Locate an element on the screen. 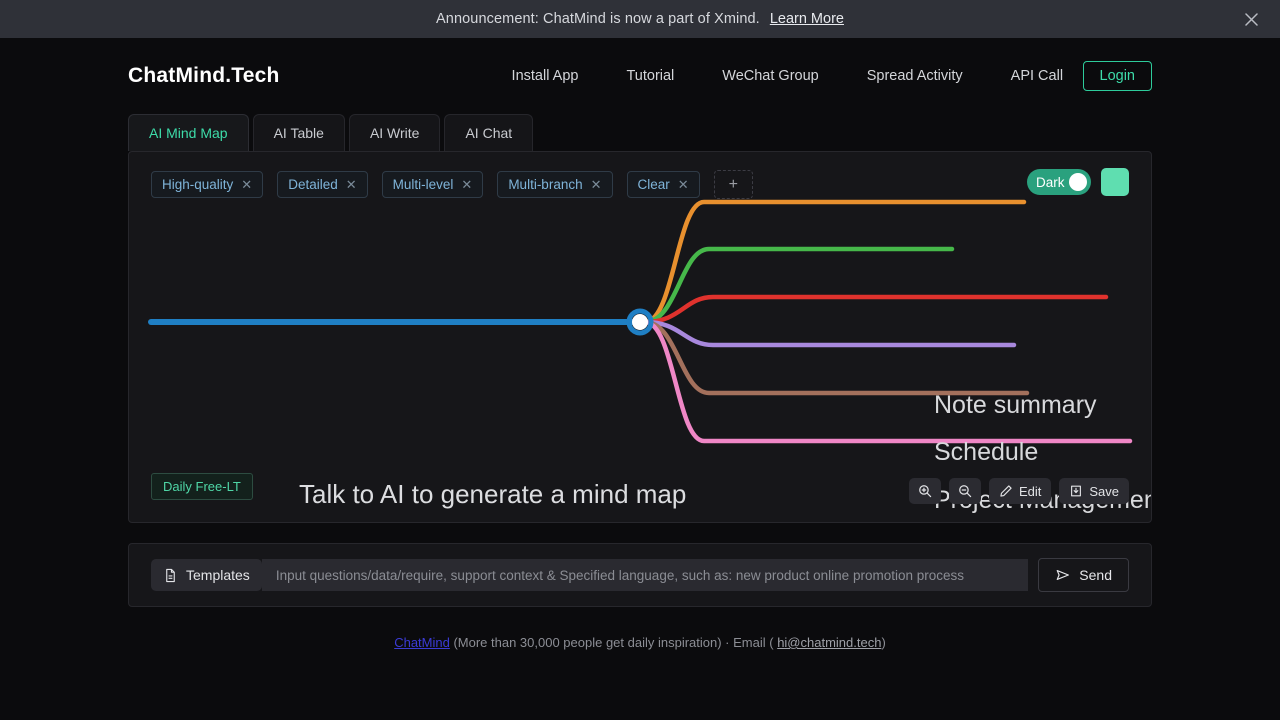 The image size is (1280, 720). save-label: Save is located at coordinates (1104, 491).